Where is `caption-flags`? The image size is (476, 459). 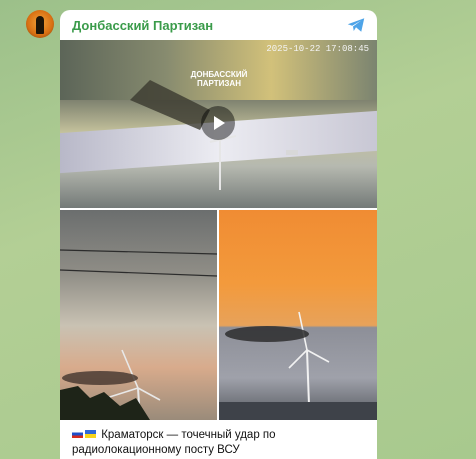
caption-flags is located at coordinates (85, 435).